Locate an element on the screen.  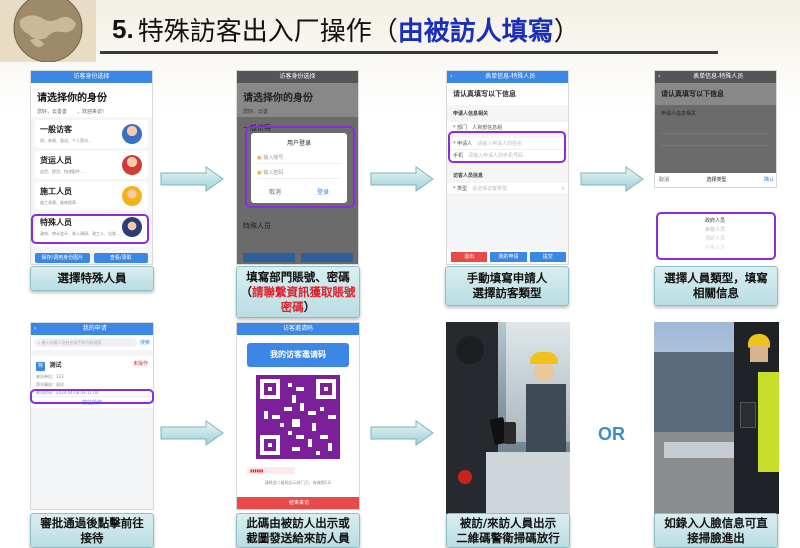
qr-code-icon is located at coordinates (298, 417).